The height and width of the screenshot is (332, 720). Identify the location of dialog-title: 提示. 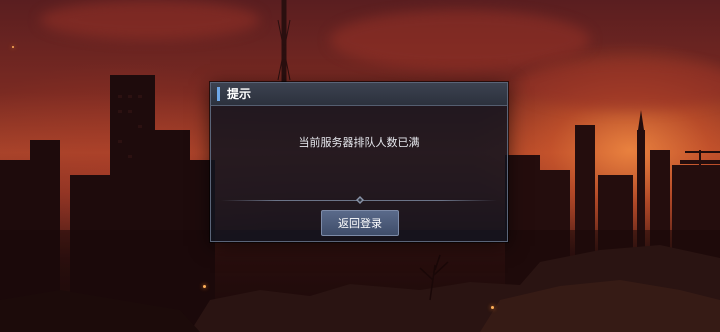
(239, 94).